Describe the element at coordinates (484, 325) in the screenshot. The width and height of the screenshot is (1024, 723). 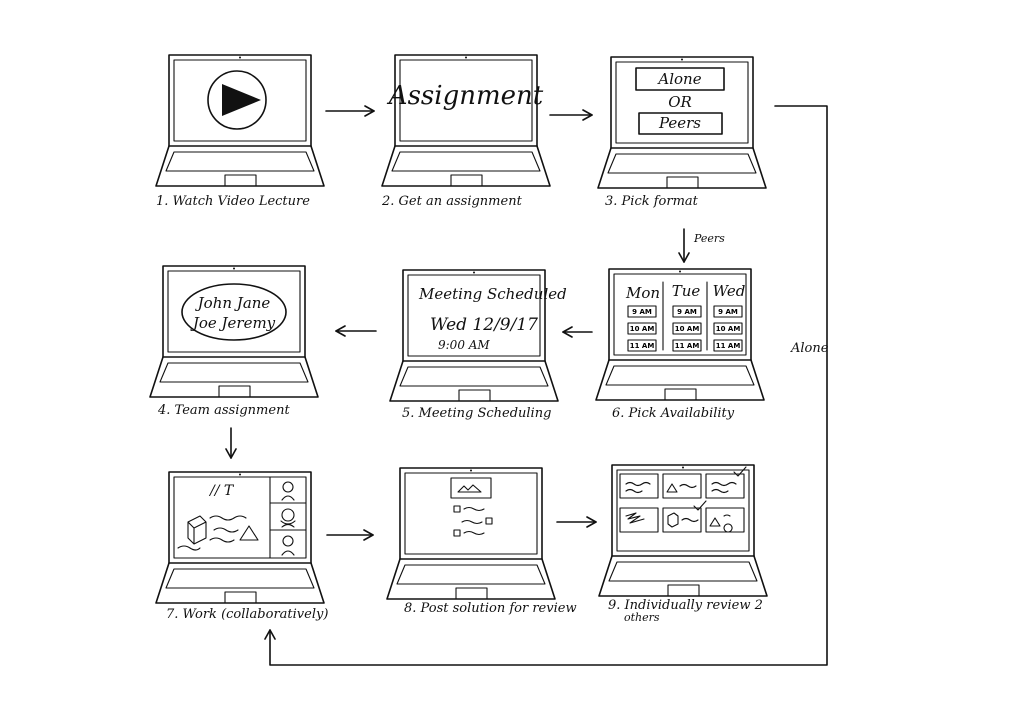
I see `meeting-date: Wed 12/9/17` at that location.